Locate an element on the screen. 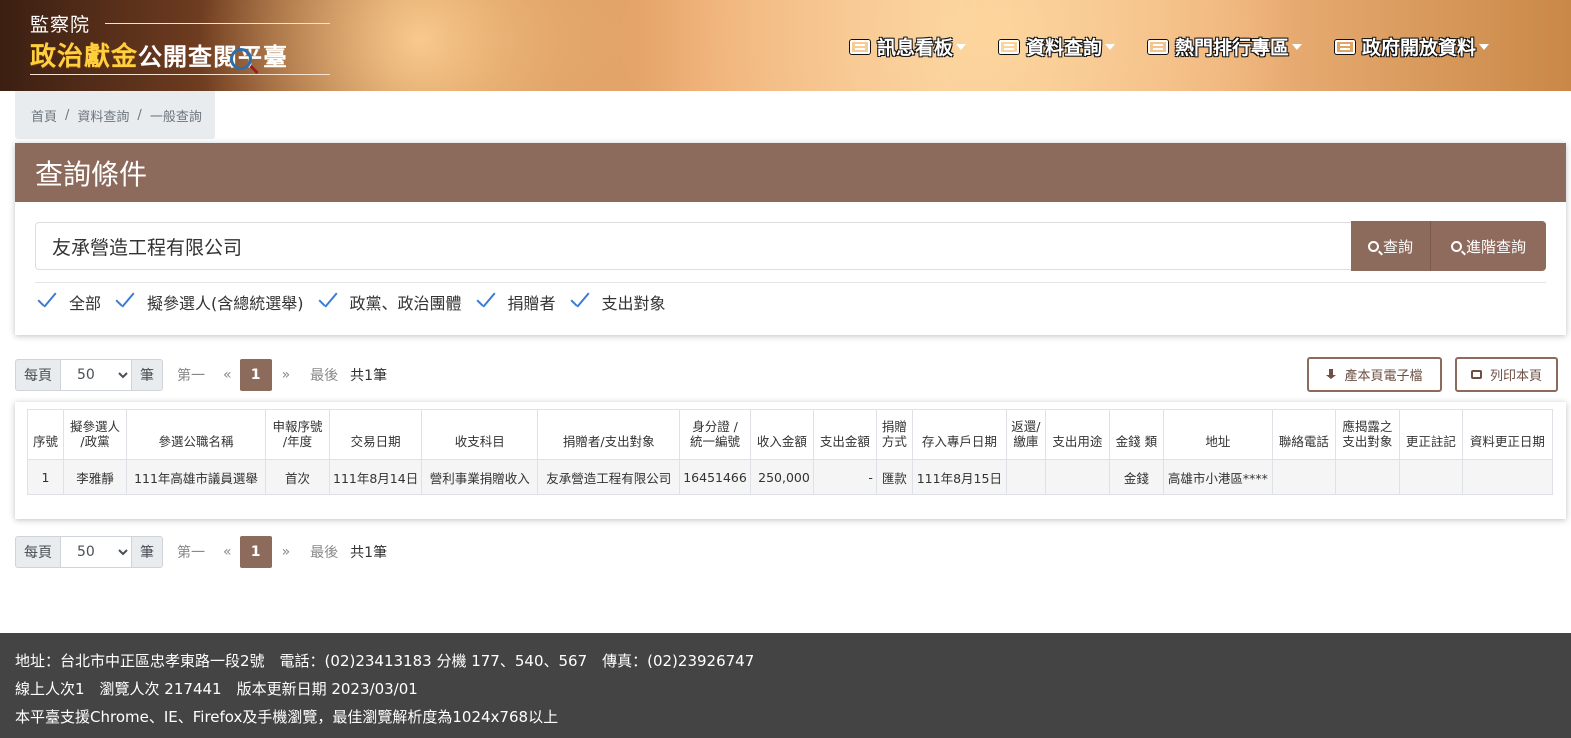  table-cell: 匯款 is located at coordinates (894, 477).